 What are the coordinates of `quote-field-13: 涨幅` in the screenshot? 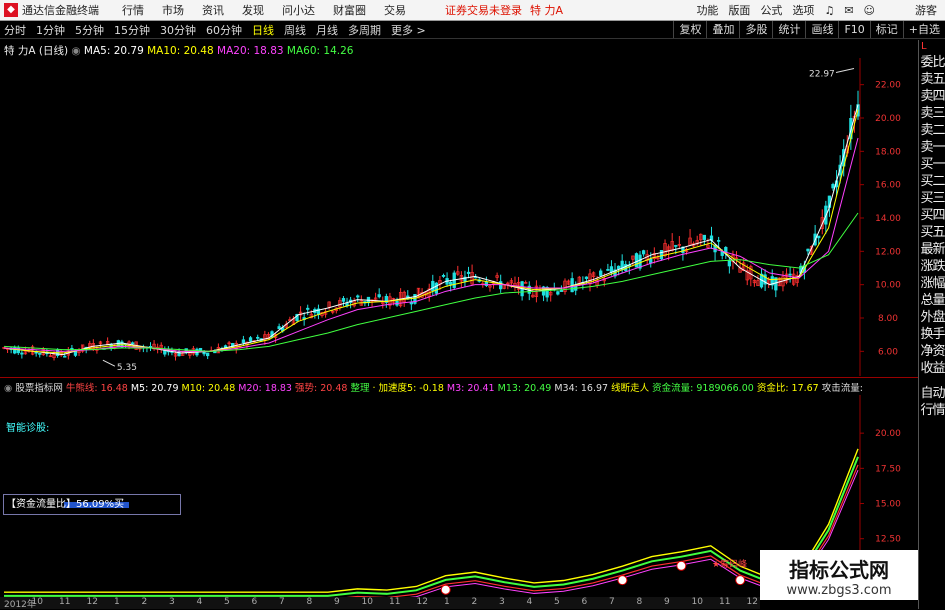 It's located at (932, 283).